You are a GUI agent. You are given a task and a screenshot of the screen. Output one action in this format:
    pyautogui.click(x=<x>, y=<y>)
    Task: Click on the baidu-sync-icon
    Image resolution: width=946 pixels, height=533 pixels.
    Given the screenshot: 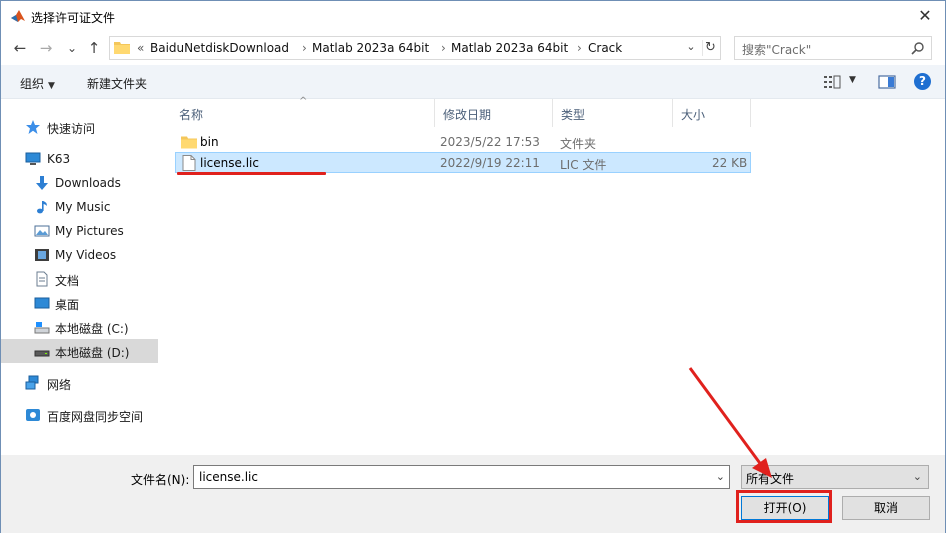 What is the action you would take?
    pyautogui.click(x=33, y=415)
    